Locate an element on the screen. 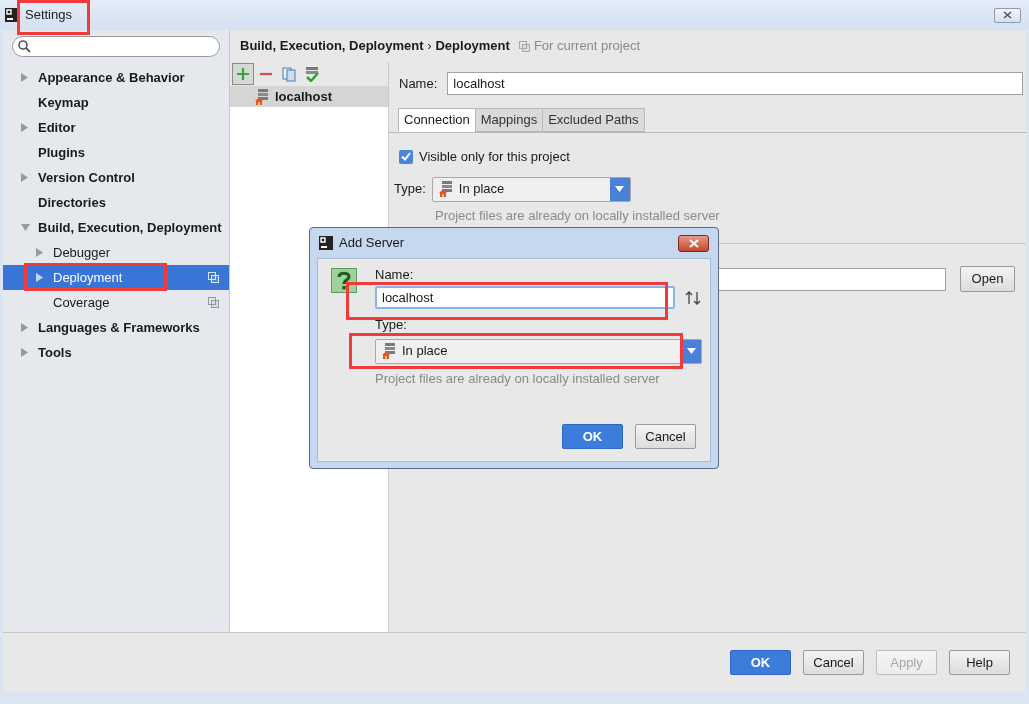 Image resolution: width=1029 pixels, height=704 pixels. footer-button: Cancel is located at coordinates (833, 662).